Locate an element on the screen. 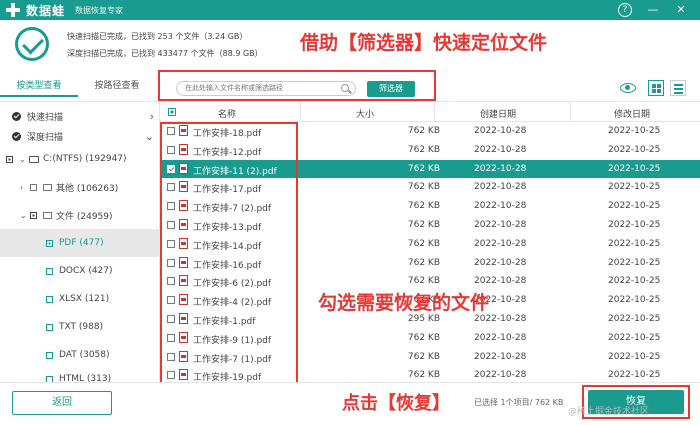 The height and width of the screenshot is (425, 700). sidebar-item-label: PDF (477) is located at coordinates (81, 243).